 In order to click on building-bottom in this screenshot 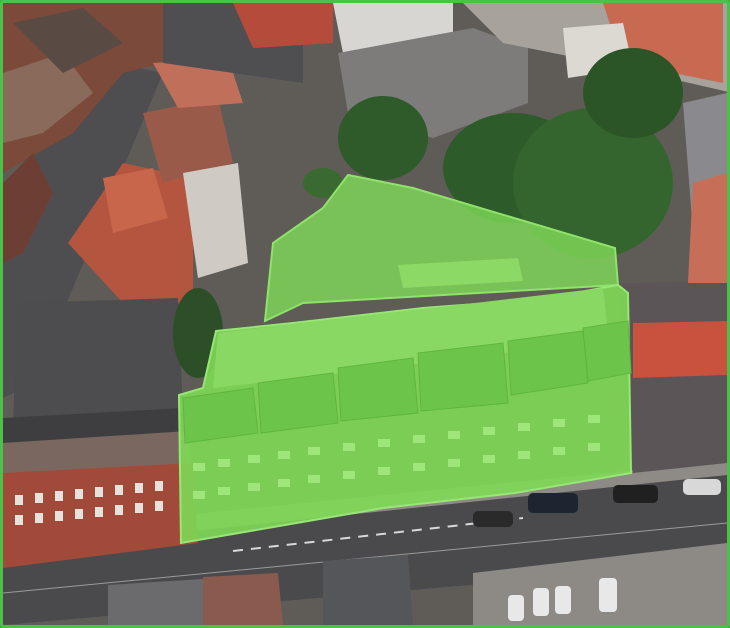, I will do `click(368, 590)`.